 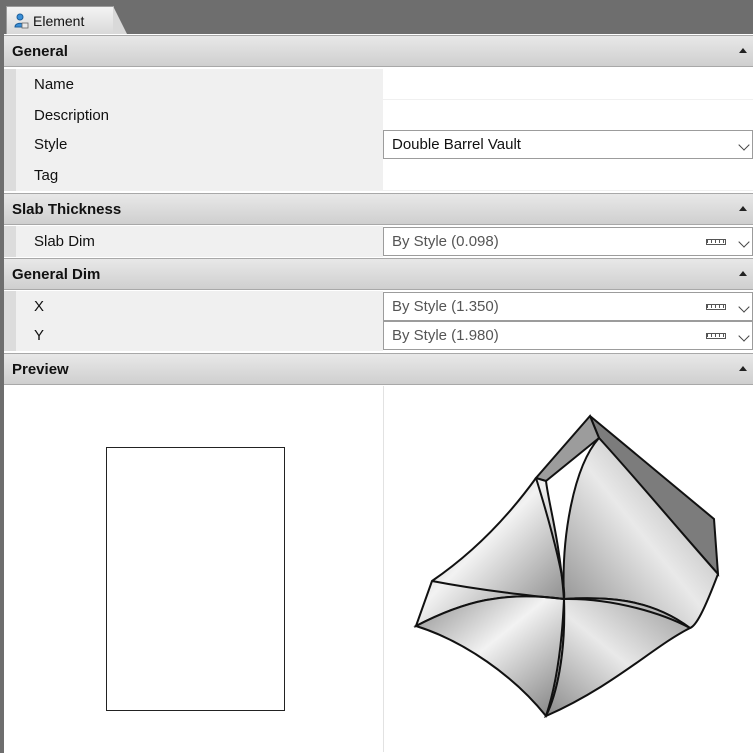 I want to click on x-dim-value: By Style (1.350), so click(x=445, y=306).